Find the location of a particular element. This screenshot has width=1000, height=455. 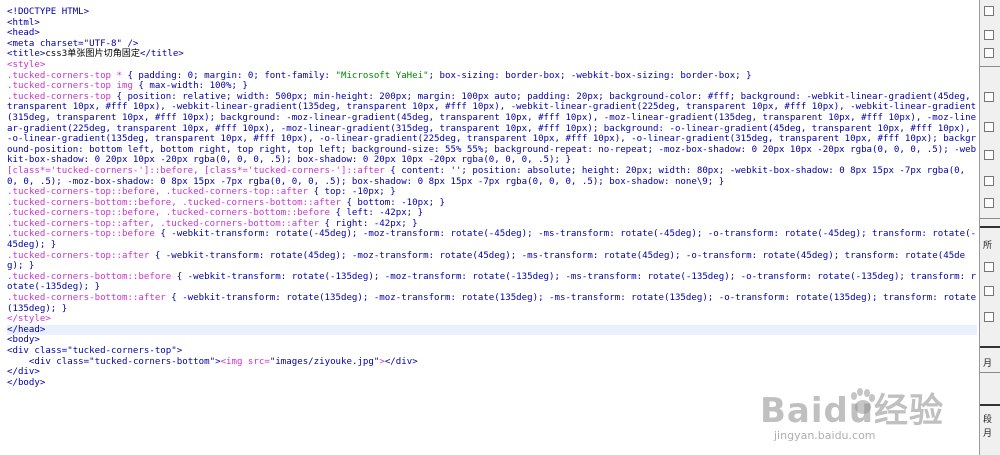

code-token: .tucked-corners-top * is located at coordinates (67, 75).